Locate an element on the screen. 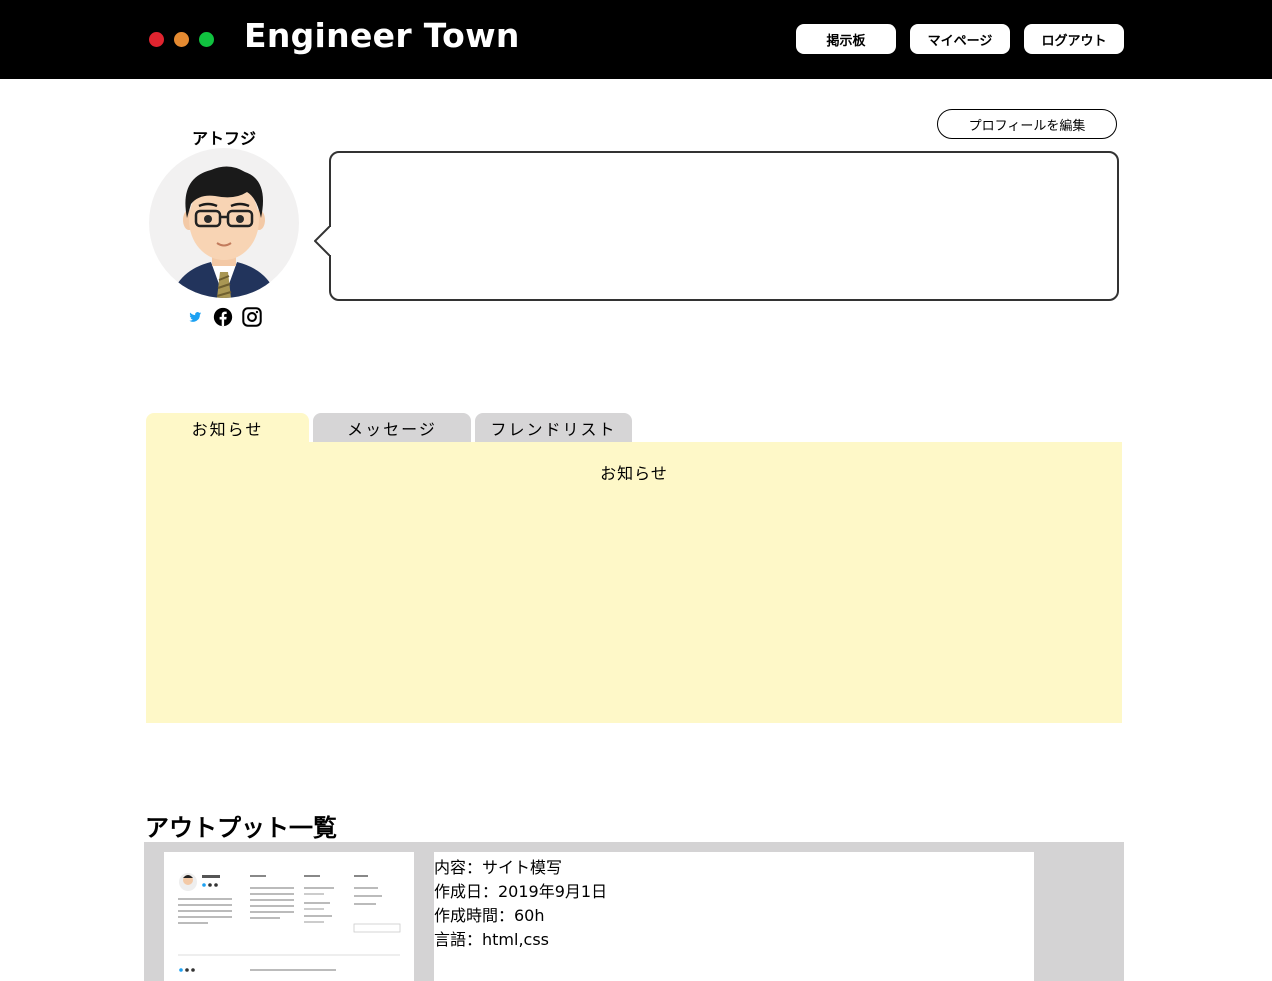 The height and width of the screenshot is (981, 1272). output-language: 言語：html,css is located at coordinates (492, 939).